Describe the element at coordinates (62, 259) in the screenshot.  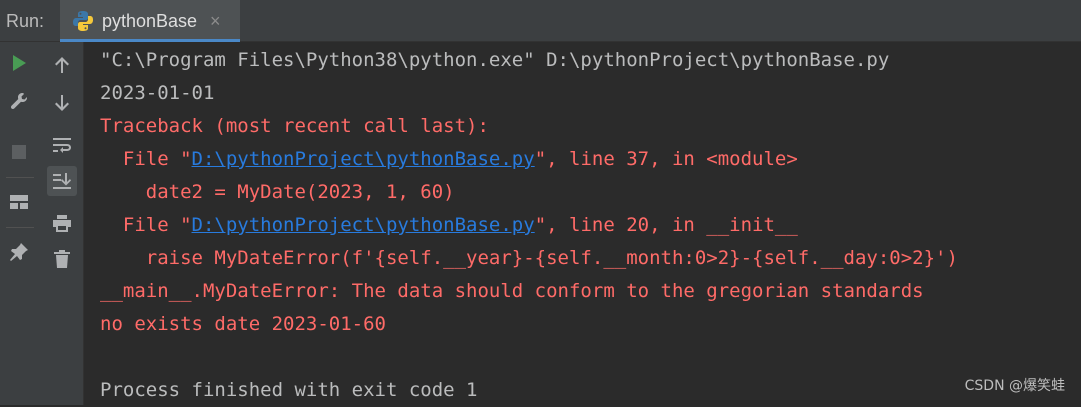
I see `trash-icon` at that location.